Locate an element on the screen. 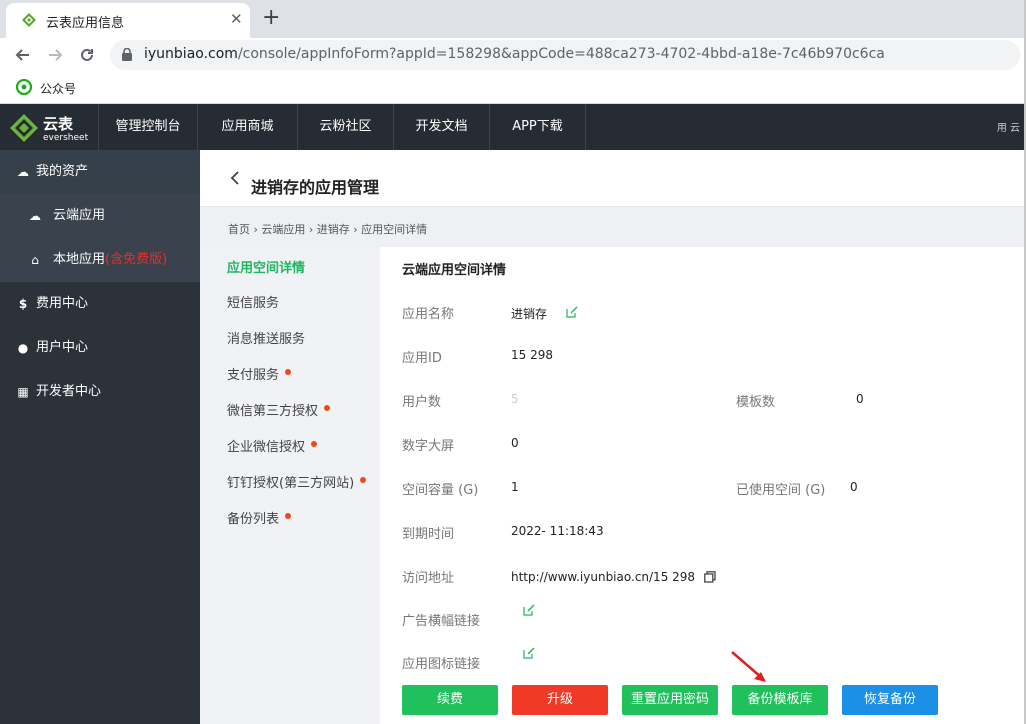 The width and height of the screenshot is (1026, 724). sidebar-developer-label: 开发者中心 is located at coordinates (69, 391).